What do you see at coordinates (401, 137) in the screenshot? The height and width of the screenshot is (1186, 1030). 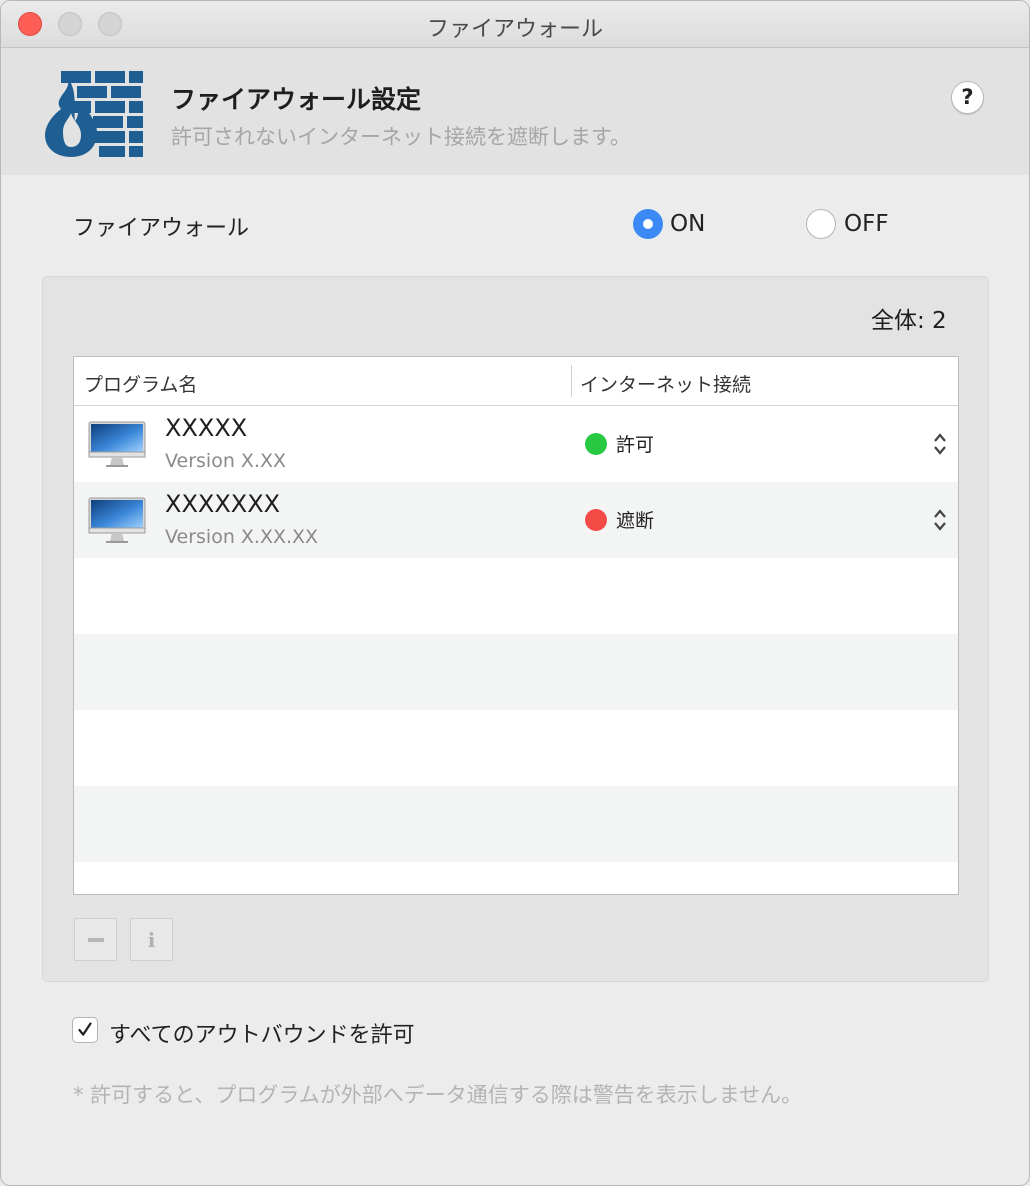 I see `header-subtitle: 許可されないインターネット接続を遮断します。` at bounding box center [401, 137].